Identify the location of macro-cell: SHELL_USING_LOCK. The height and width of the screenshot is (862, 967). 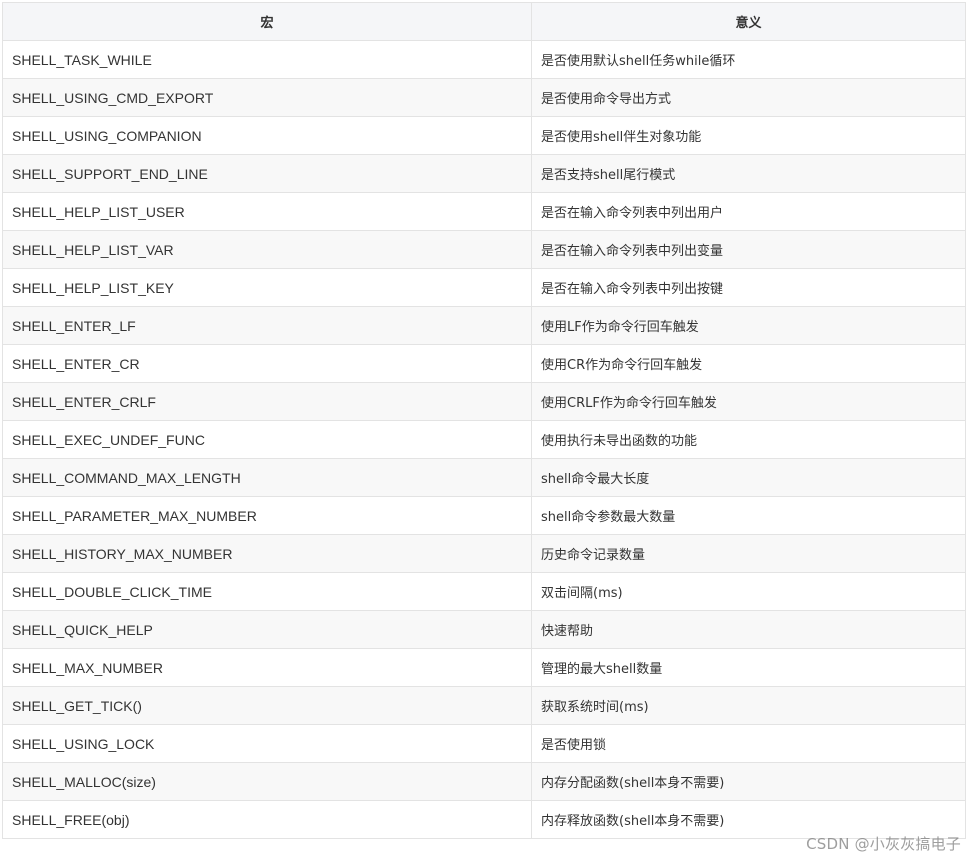
(267, 743).